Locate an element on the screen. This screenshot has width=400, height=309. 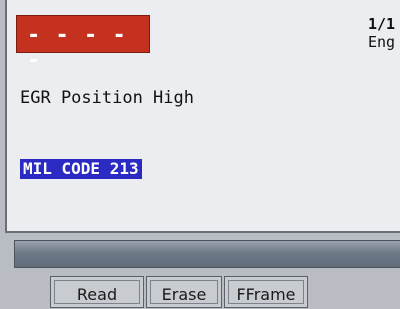
fframe-button: FFrame is located at coordinates (266, 292).